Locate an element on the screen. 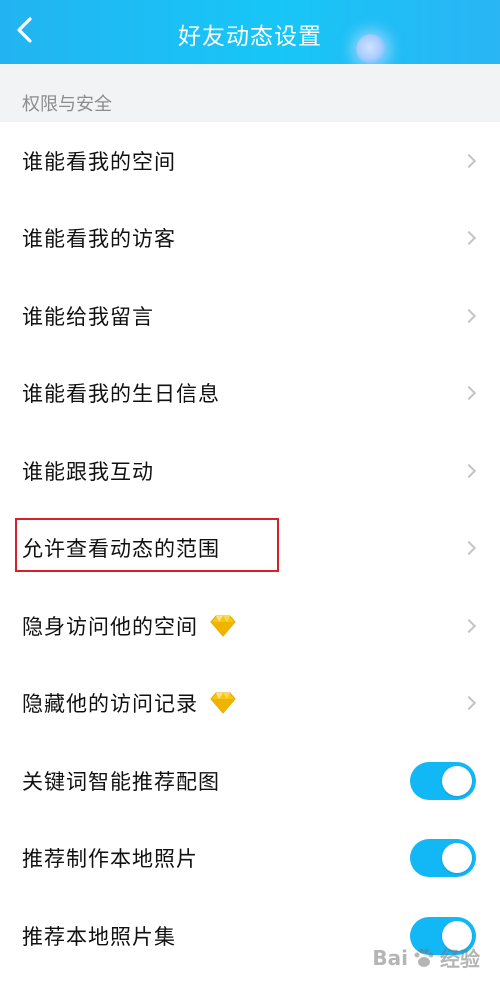  setting-label: 关键词智能推荐配图 is located at coordinates (121, 781).